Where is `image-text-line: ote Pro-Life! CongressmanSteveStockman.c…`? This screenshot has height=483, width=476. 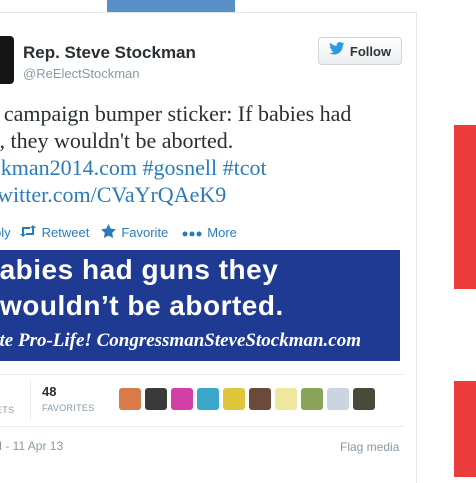
image-text-line: ote Pro-Life! CongressmanSteveStockman.c… is located at coordinates (181, 340).